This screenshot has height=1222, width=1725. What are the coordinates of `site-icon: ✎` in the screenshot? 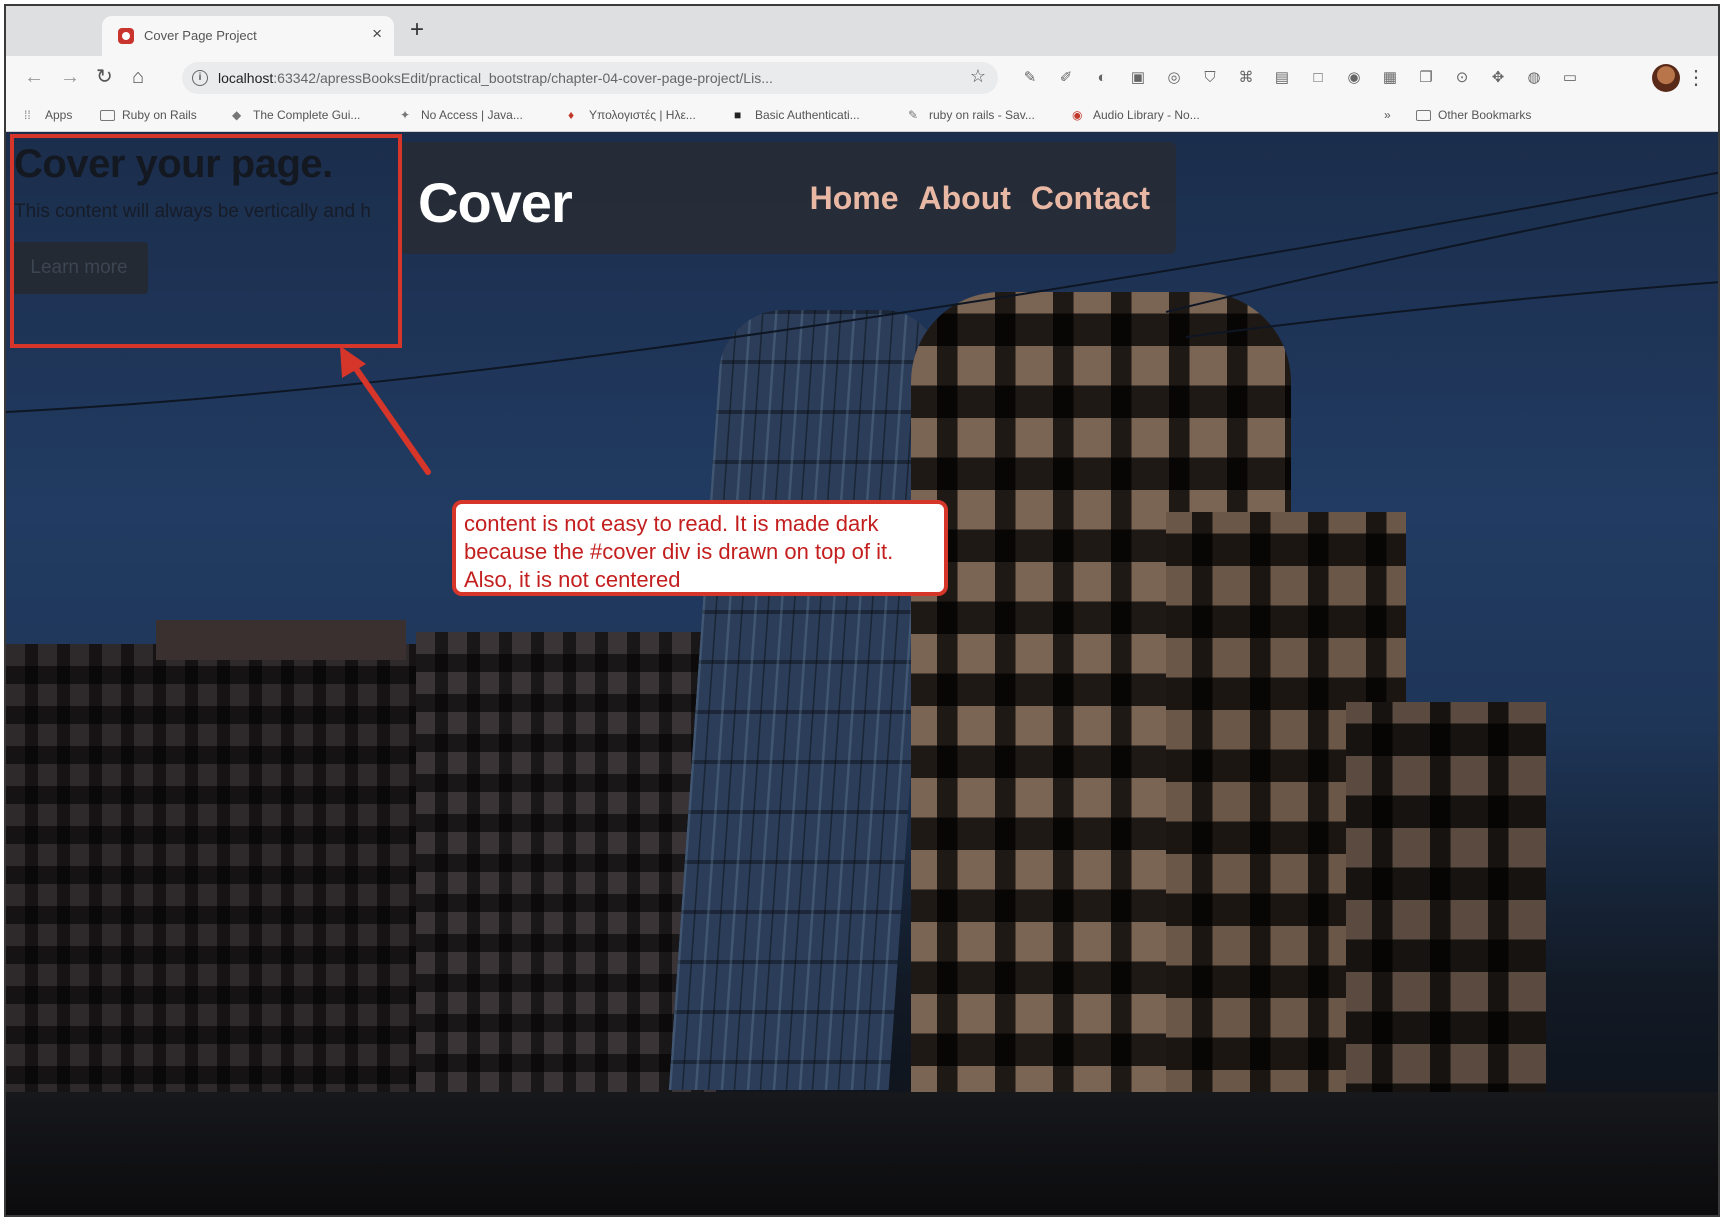 It's located at (913, 115).